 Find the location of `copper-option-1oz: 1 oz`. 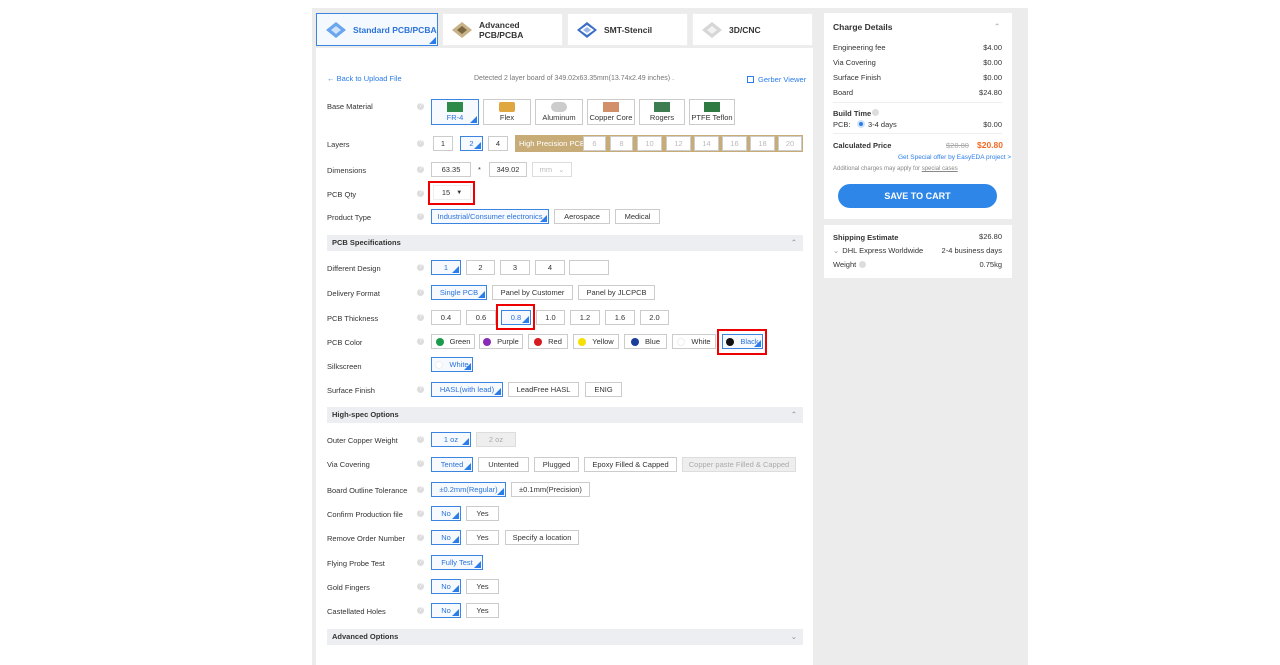

copper-option-1oz: 1 oz is located at coordinates (451, 439).